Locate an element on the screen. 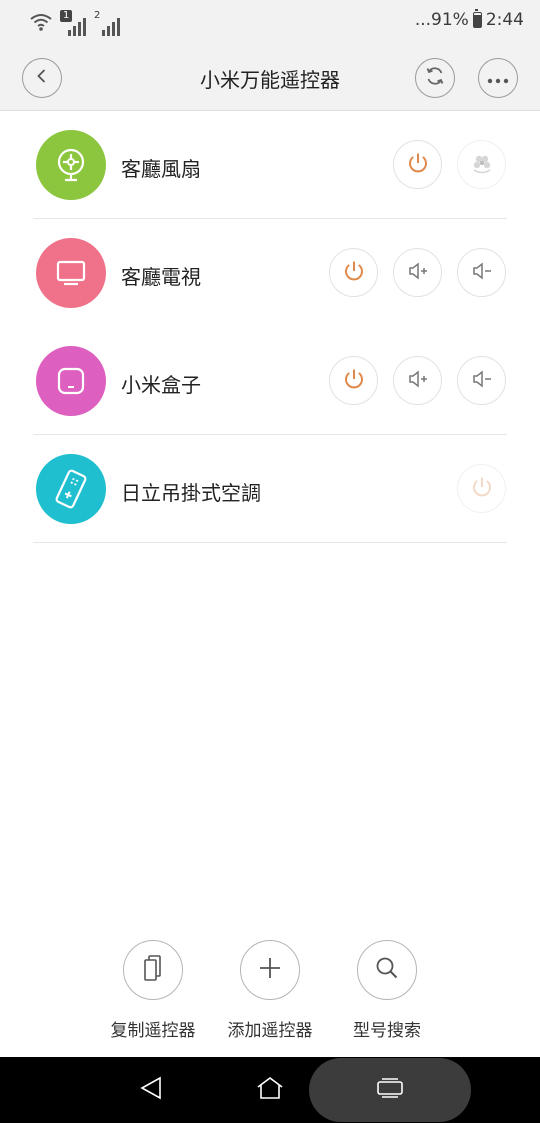 This screenshot has width=540, height=1123. triangle-back-icon is located at coordinates (151, 1090).